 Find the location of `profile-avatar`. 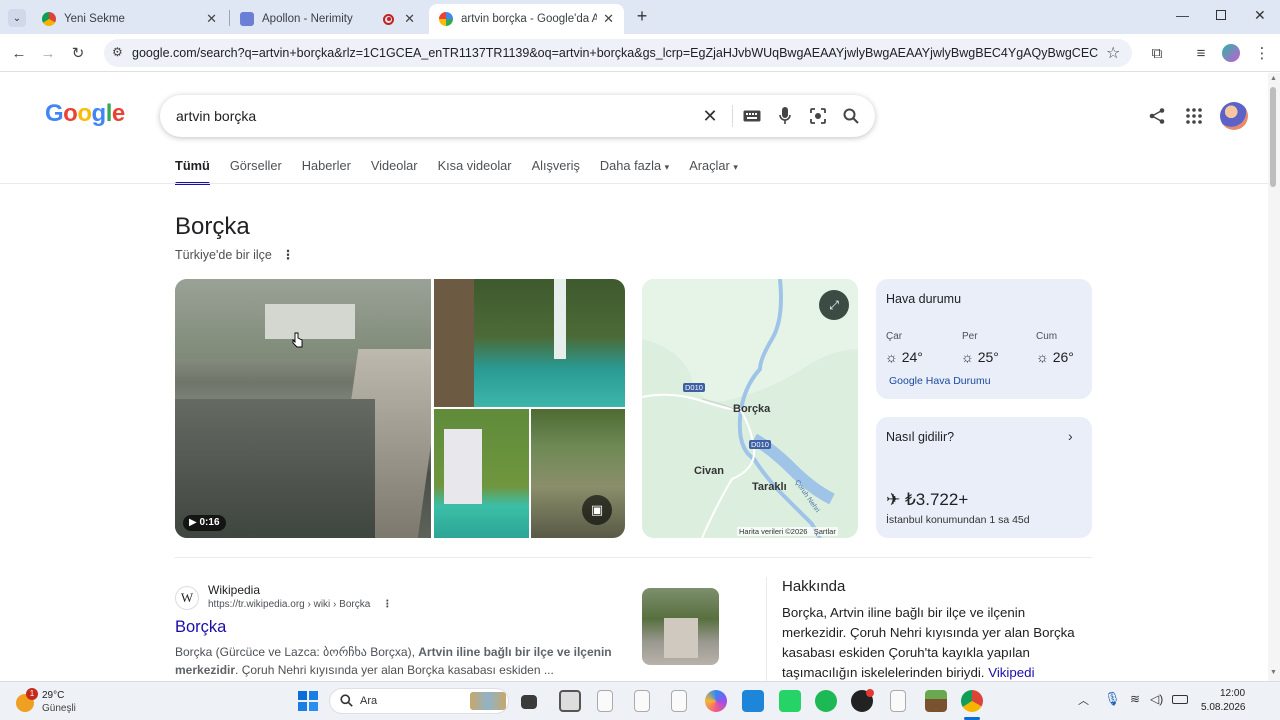

profile-avatar is located at coordinates (1231, 53).